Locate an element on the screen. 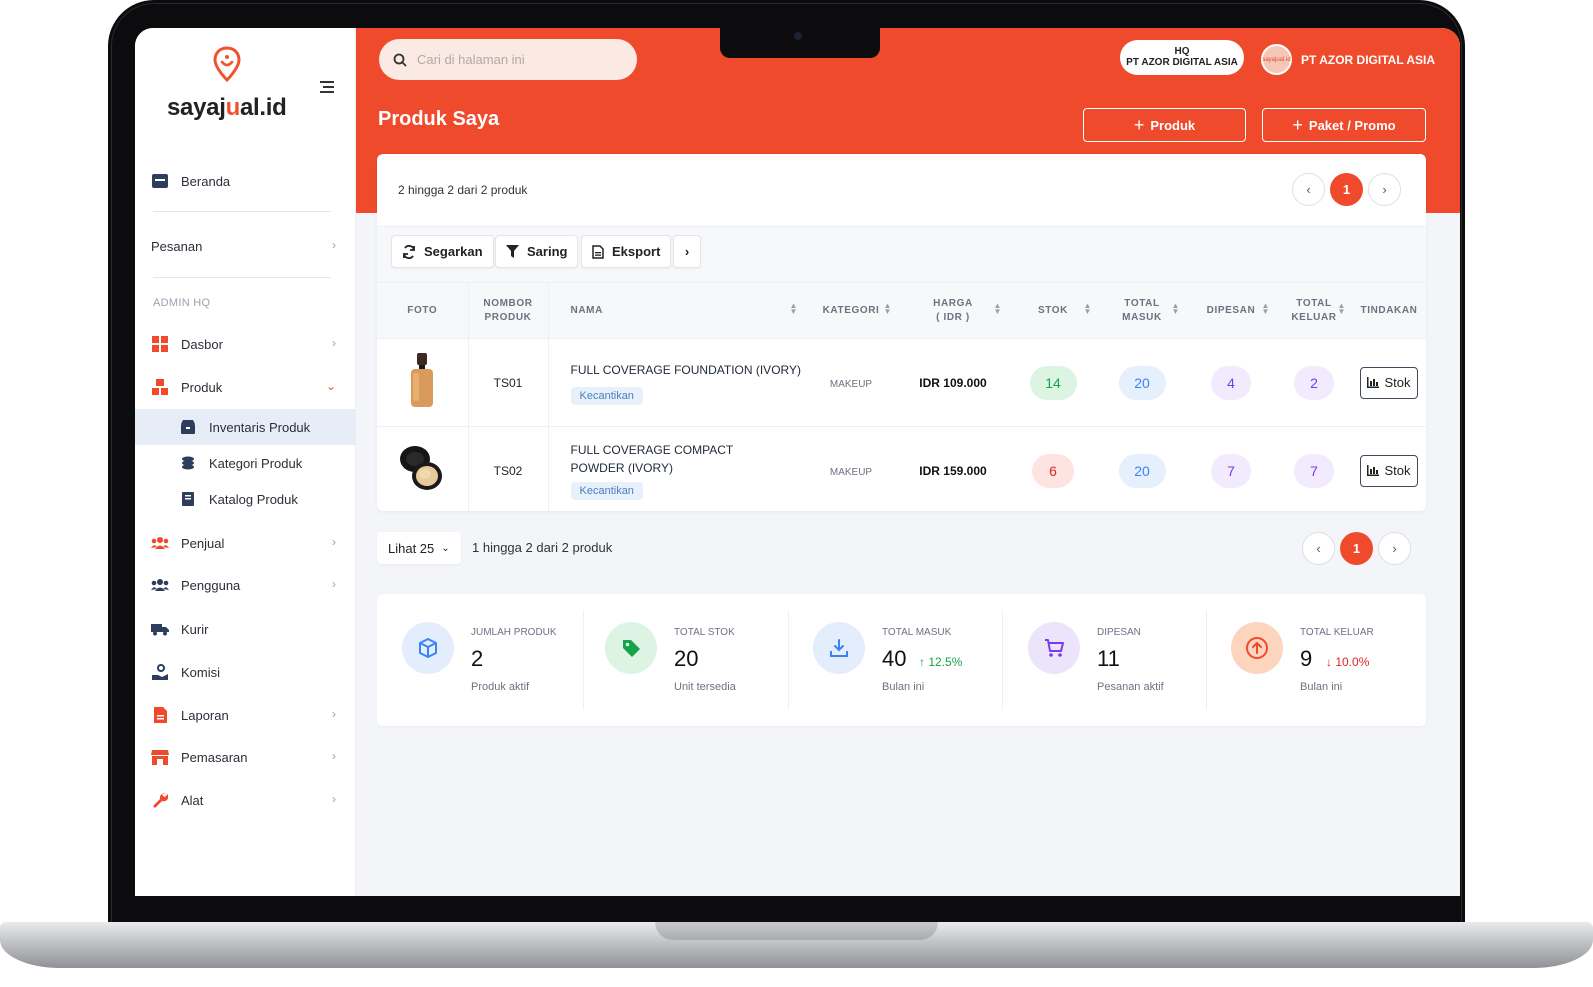  sidebar-item-penjual: Penjual › is located at coordinates (245, 543).